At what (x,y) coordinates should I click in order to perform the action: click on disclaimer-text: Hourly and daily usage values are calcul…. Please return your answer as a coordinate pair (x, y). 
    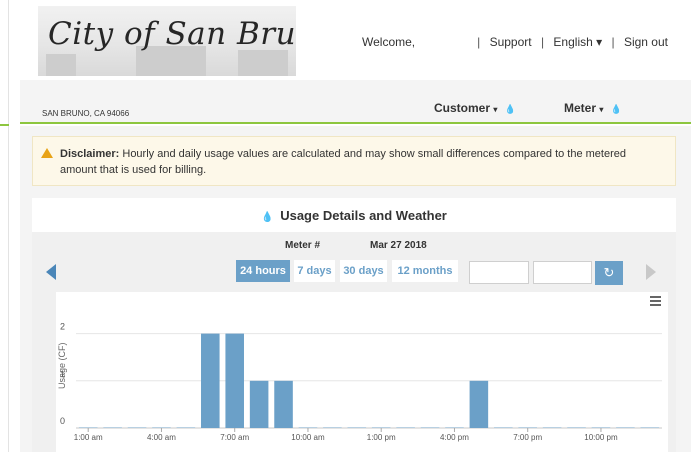
    Looking at the image, I should click on (343, 162).